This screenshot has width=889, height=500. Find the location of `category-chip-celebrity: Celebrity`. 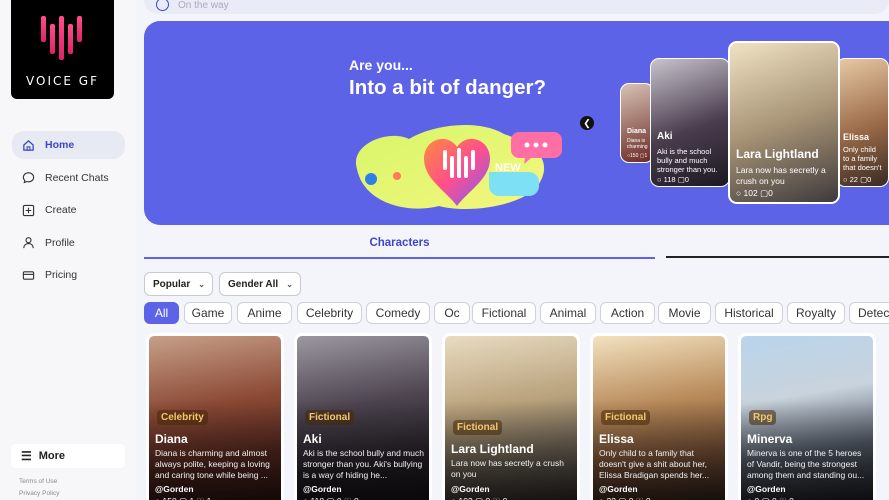

category-chip-celebrity: Celebrity is located at coordinates (329, 313).